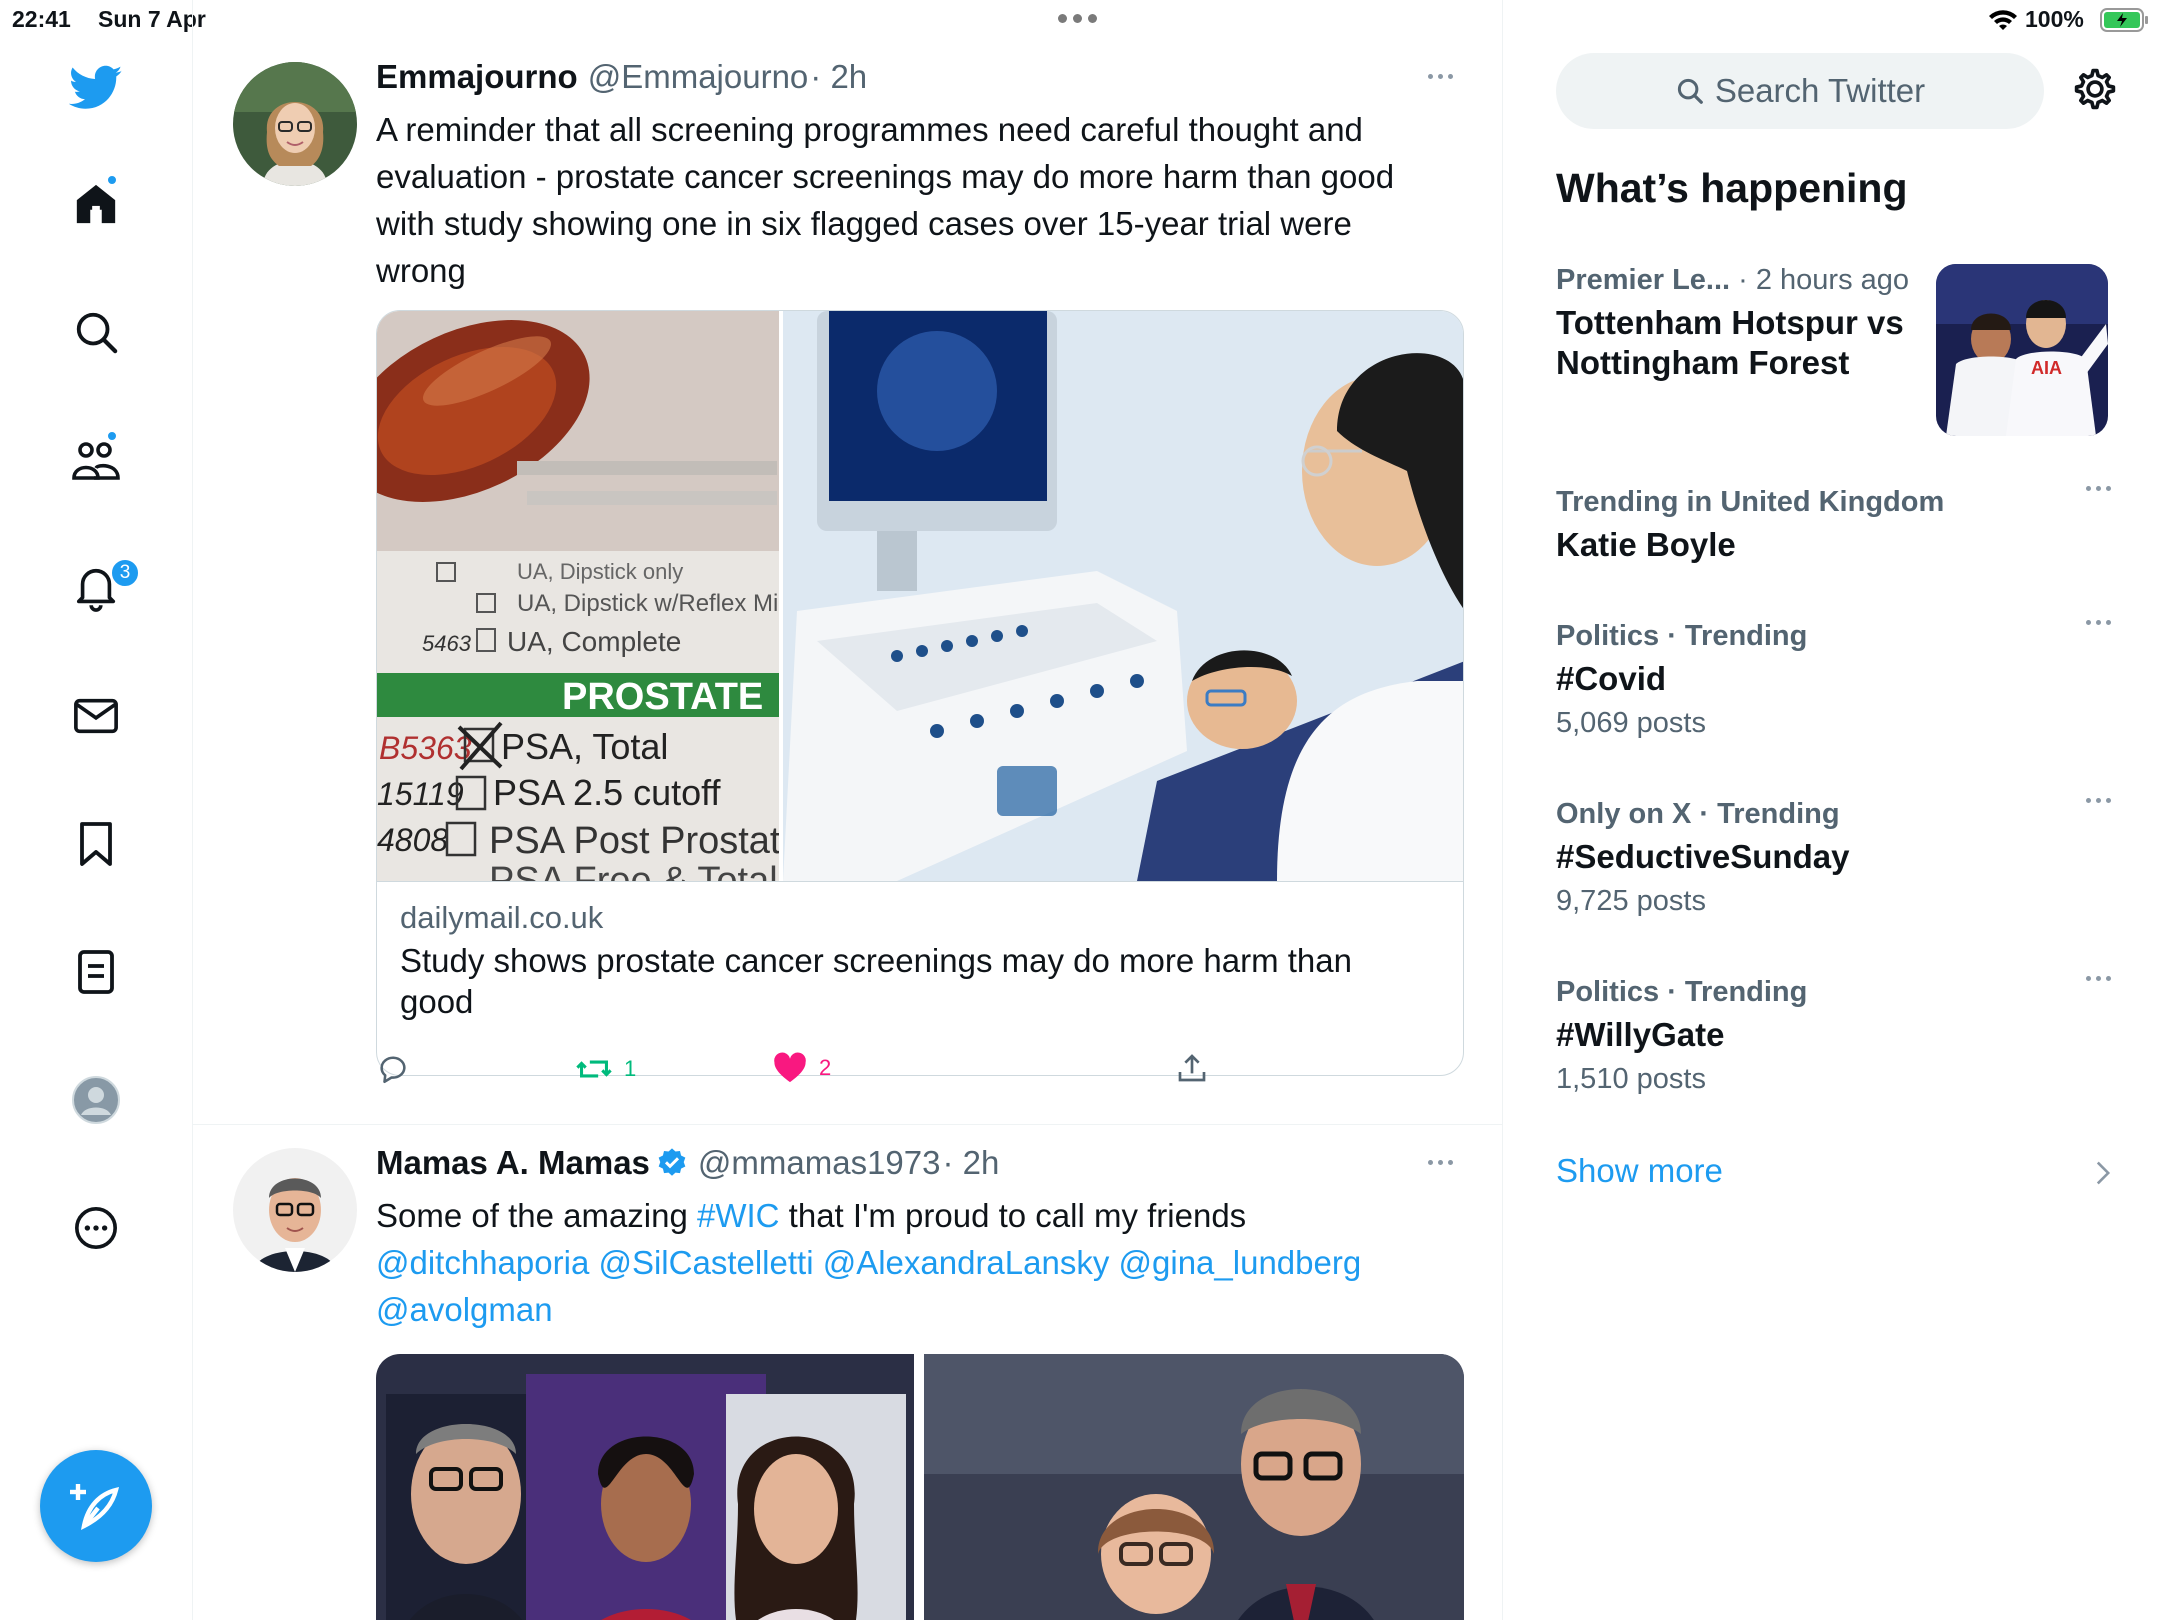 Image resolution: width=2160 pixels, height=1620 pixels. I want to click on lists-icon, so click(96, 972).